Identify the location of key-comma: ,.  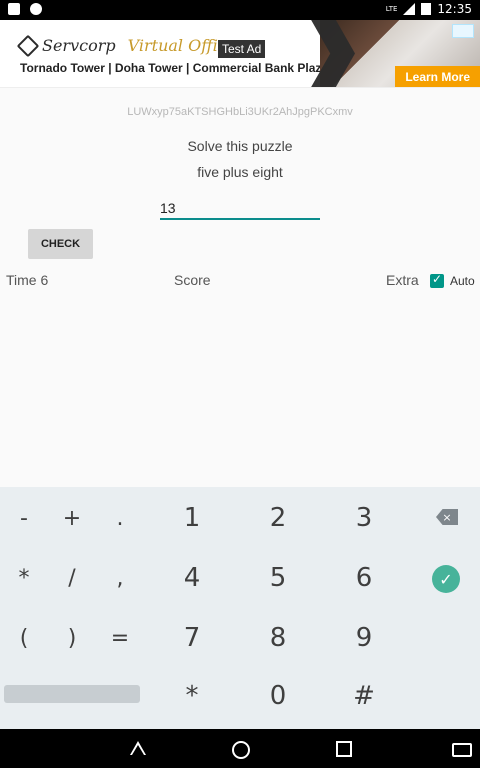
(120, 578).